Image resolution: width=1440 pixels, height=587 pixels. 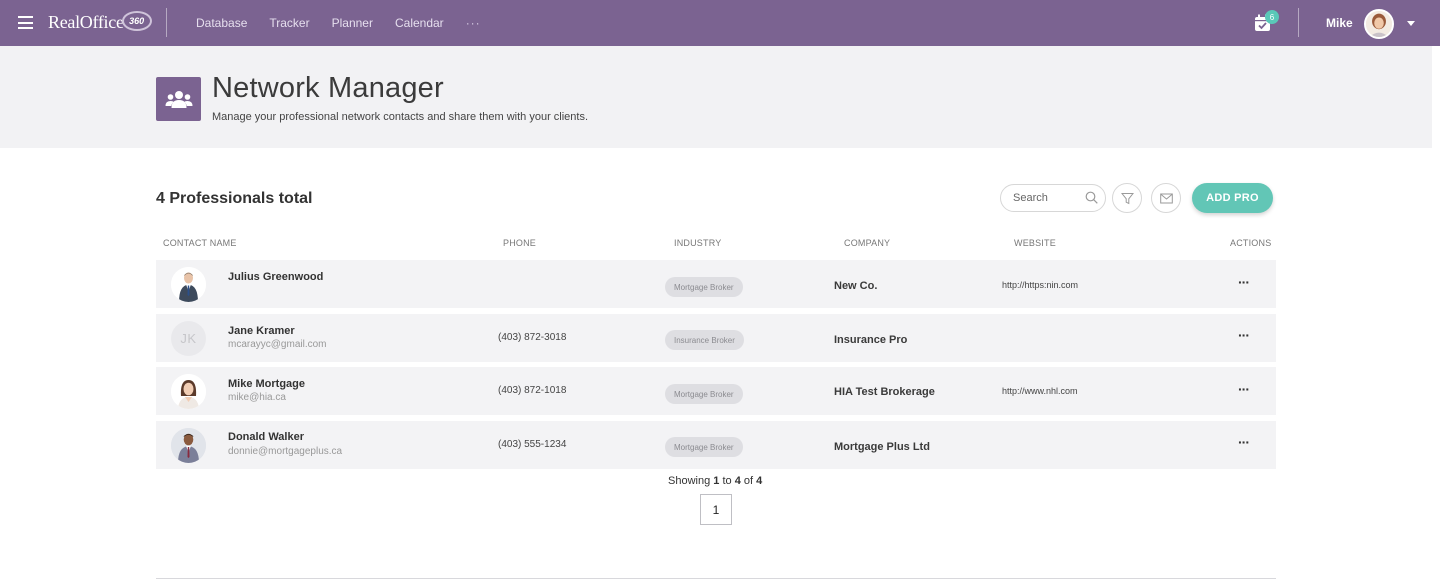 What do you see at coordinates (178, 99) in the screenshot?
I see `people-group-icon` at bounding box center [178, 99].